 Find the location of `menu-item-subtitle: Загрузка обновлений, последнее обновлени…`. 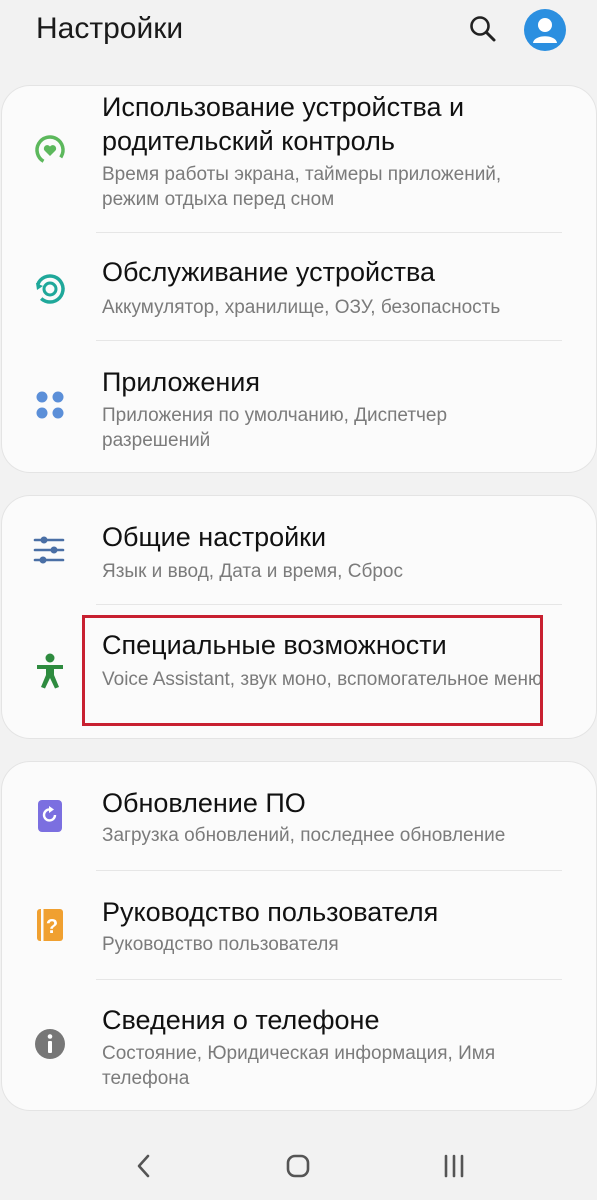

menu-item-subtitle: Загрузка обновлений, последнее обновлени… is located at coordinates (304, 835).